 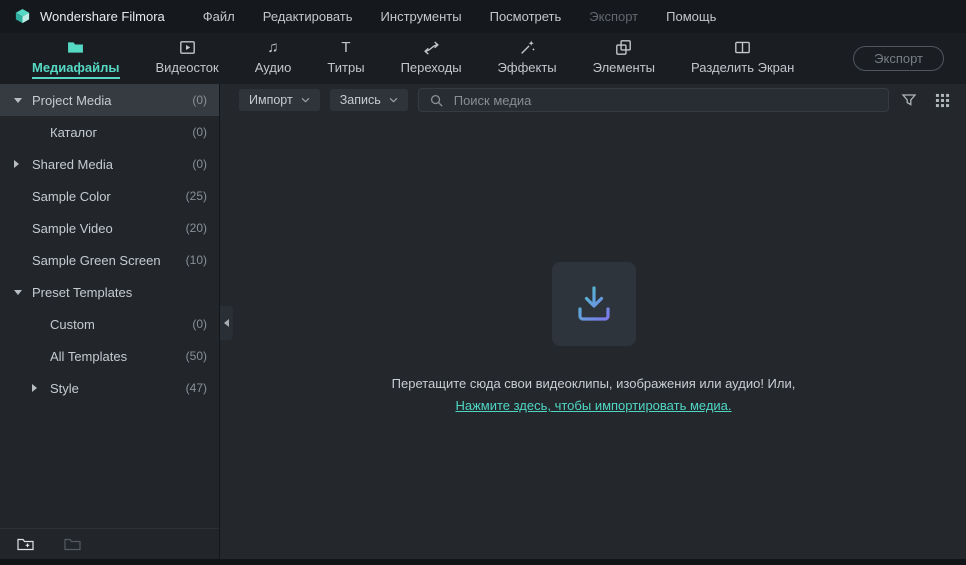 I want to click on effects-icon, so click(x=527, y=48).